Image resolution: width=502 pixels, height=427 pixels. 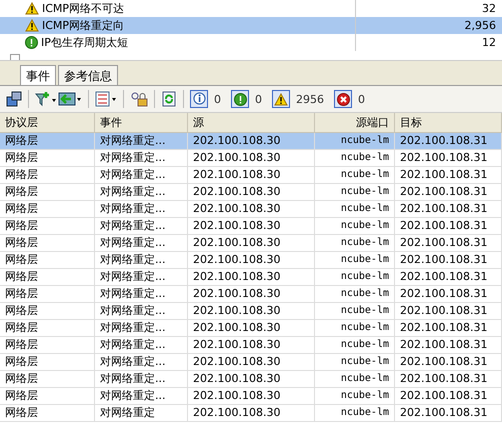 I want to click on filter-count: 2956, so click(x=310, y=99).